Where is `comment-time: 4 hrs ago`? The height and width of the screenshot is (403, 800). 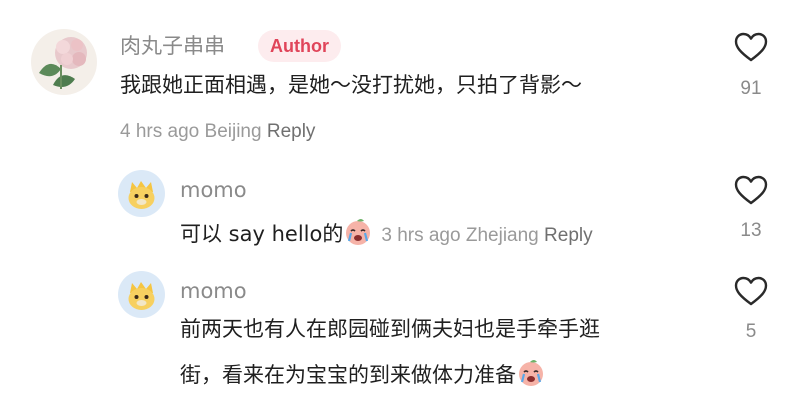
comment-time: 4 hrs ago is located at coordinates (160, 131).